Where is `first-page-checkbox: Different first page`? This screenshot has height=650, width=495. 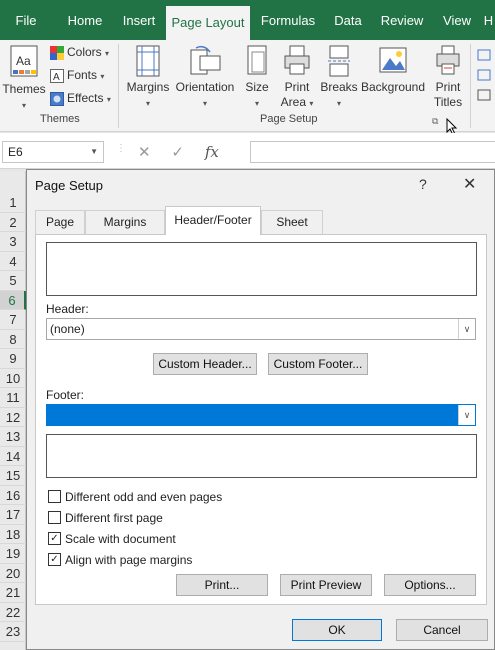 first-page-checkbox: Different first page is located at coordinates (105, 518).